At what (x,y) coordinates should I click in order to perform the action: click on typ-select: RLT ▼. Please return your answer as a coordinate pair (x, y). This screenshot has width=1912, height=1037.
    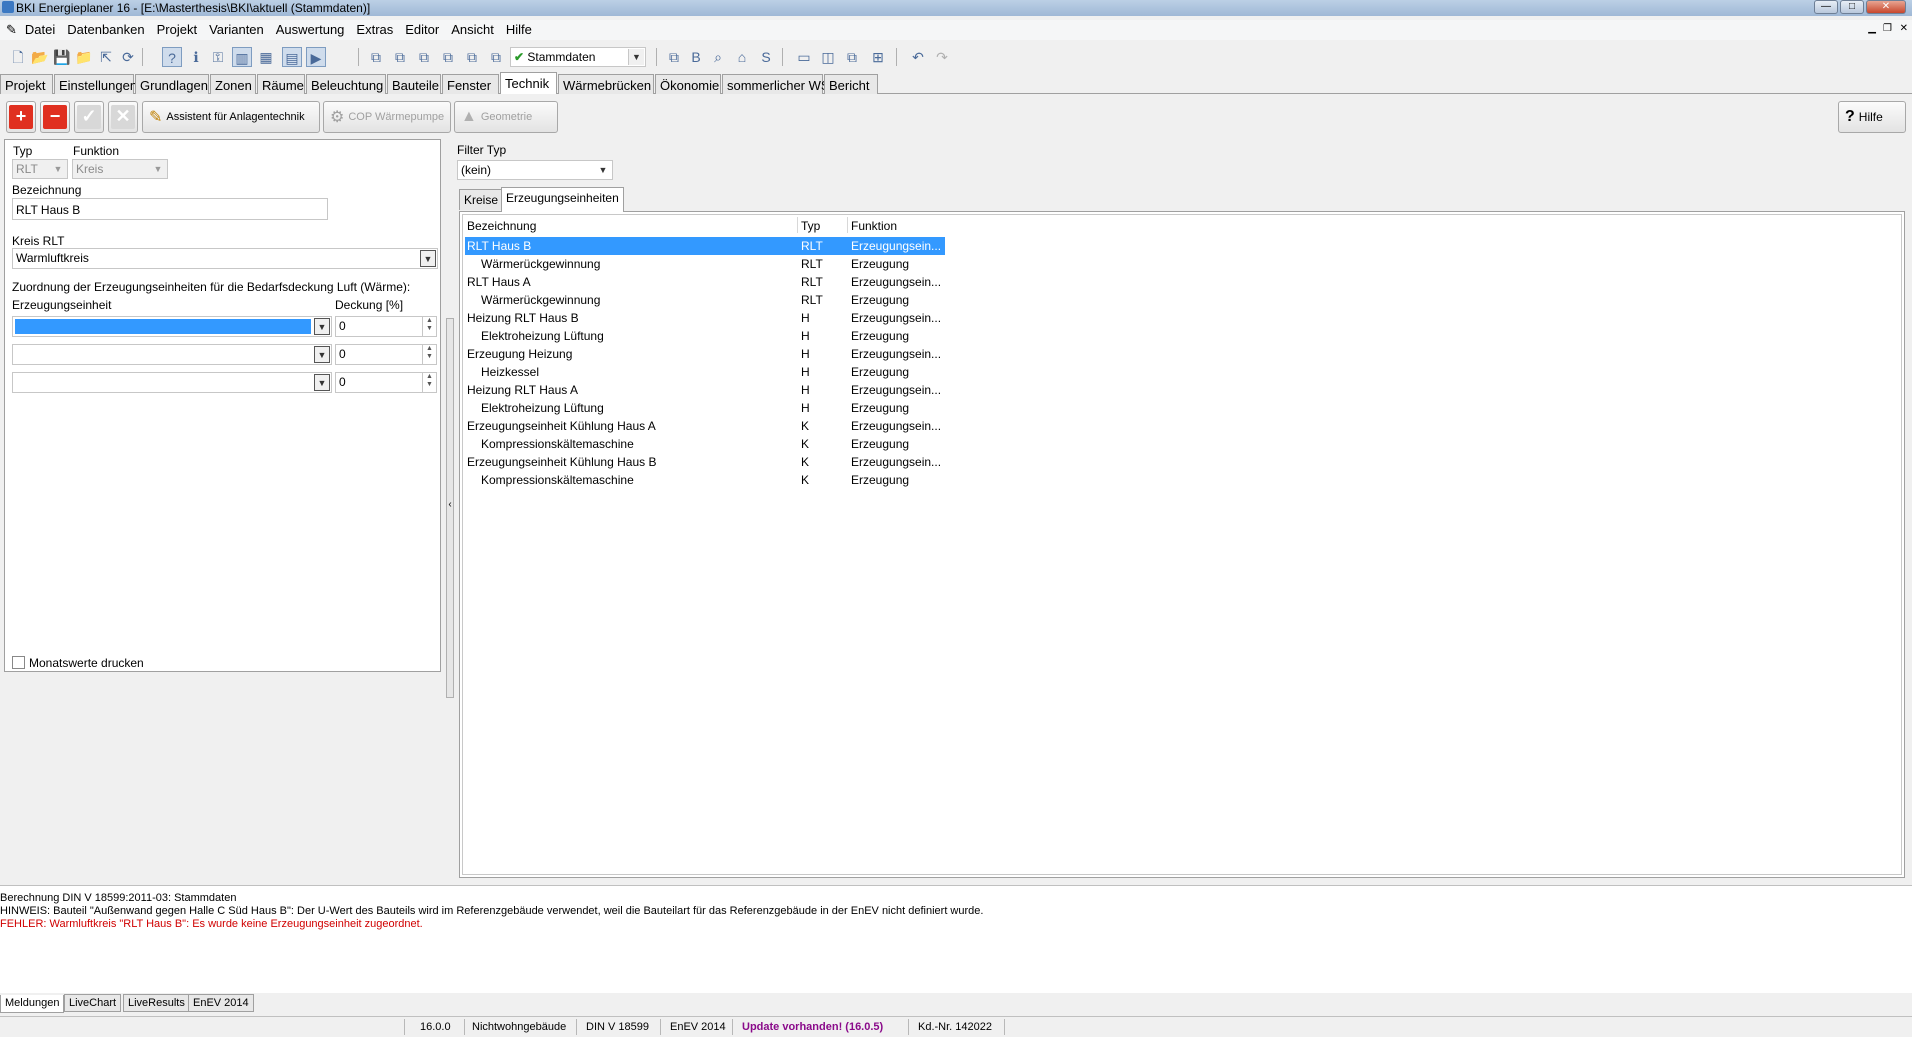
    Looking at the image, I should click on (40, 169).